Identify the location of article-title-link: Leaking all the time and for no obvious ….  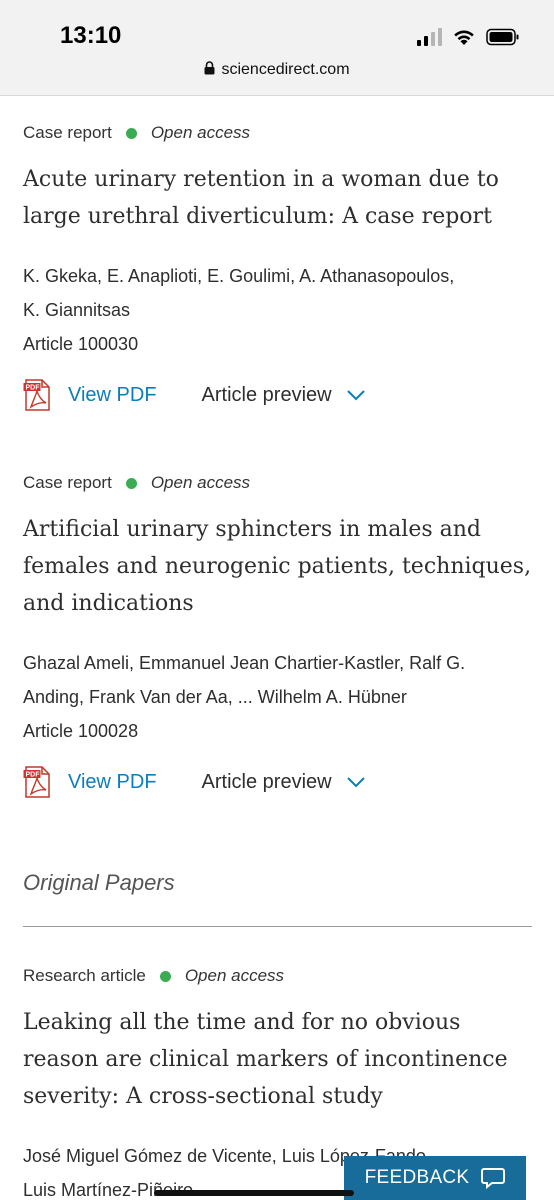
(278, 1059).